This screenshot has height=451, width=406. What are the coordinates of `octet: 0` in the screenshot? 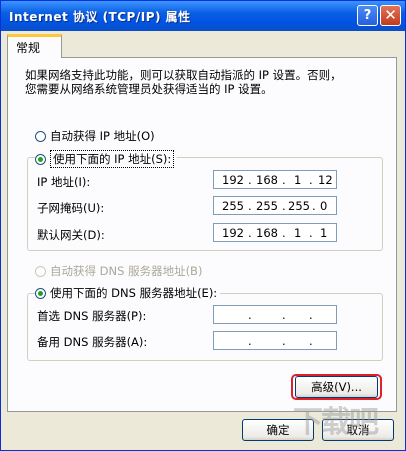 It's located at (324, 206).